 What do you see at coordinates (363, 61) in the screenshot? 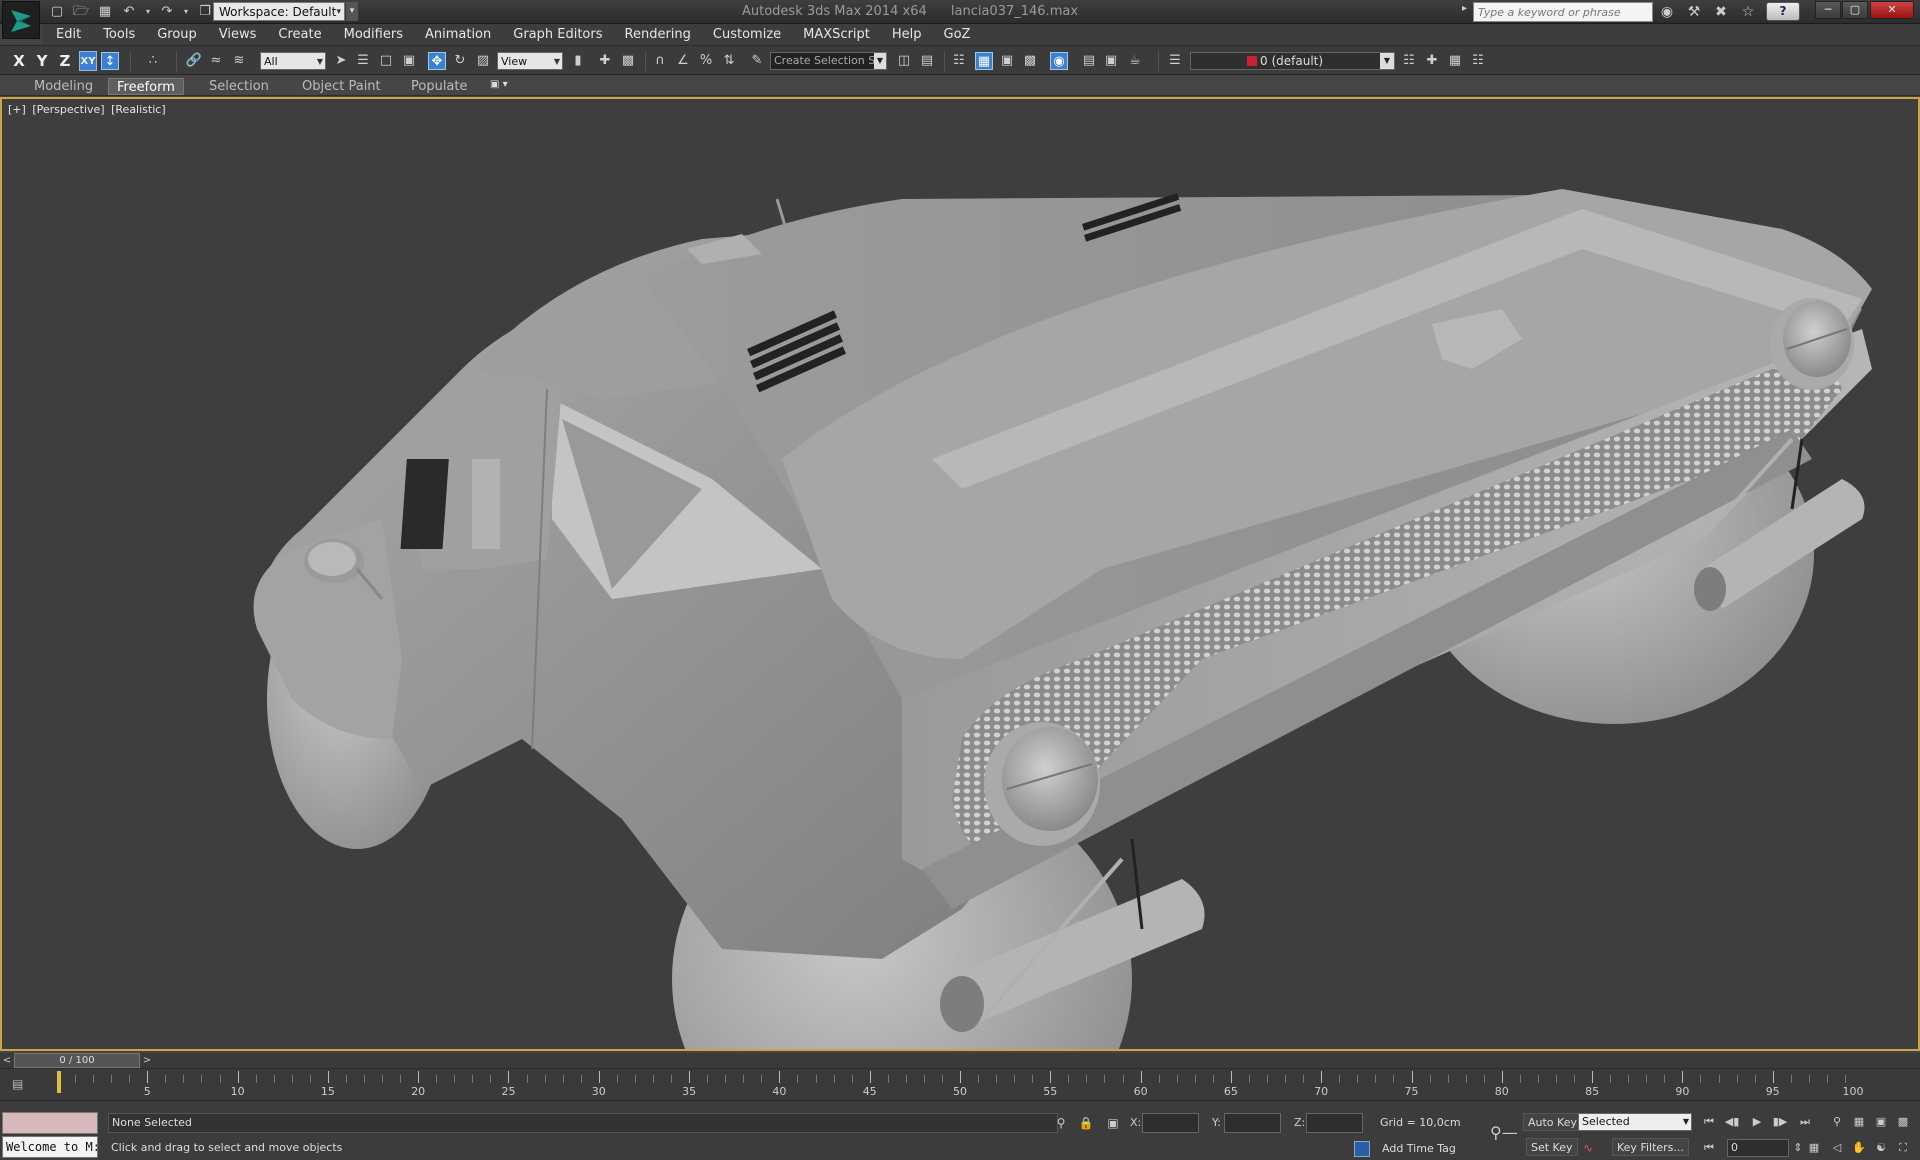
I see `select-by-name-icon: ☰` at bounding box center [363, 61].